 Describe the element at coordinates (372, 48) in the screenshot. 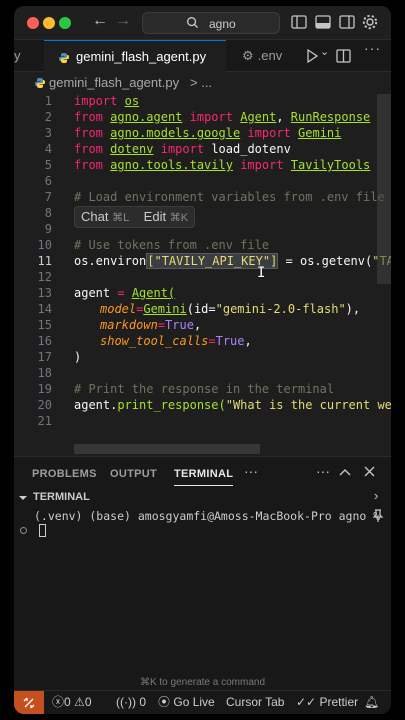

I see `more-actions-icon: ···` at that location.